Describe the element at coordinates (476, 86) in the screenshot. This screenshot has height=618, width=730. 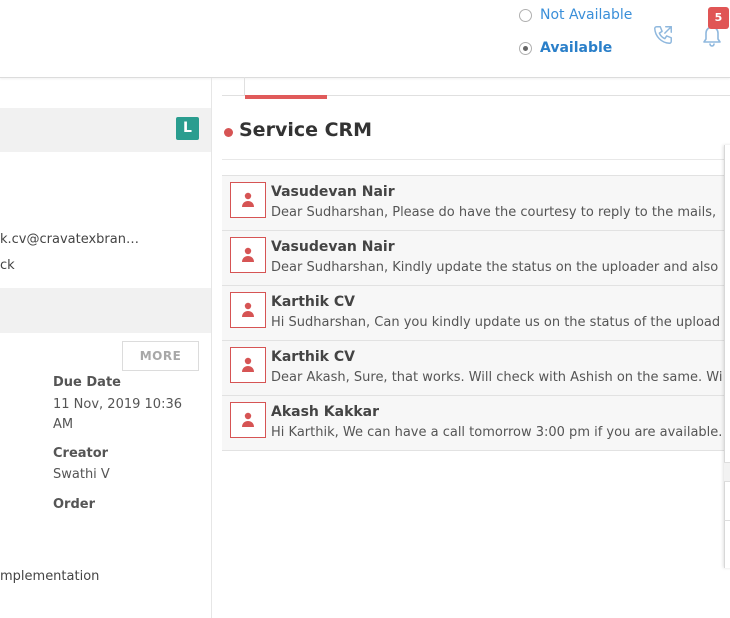
I see `tab-strip` at that location.